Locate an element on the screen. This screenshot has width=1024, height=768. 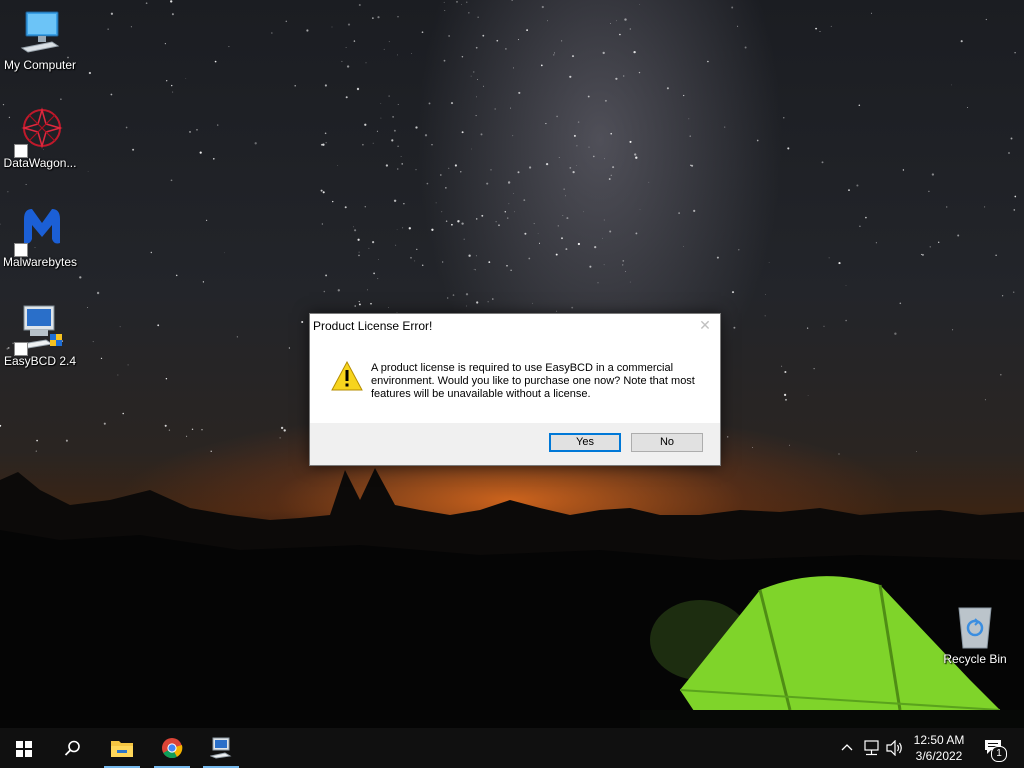
search-button is located at coordinates (72, 748).